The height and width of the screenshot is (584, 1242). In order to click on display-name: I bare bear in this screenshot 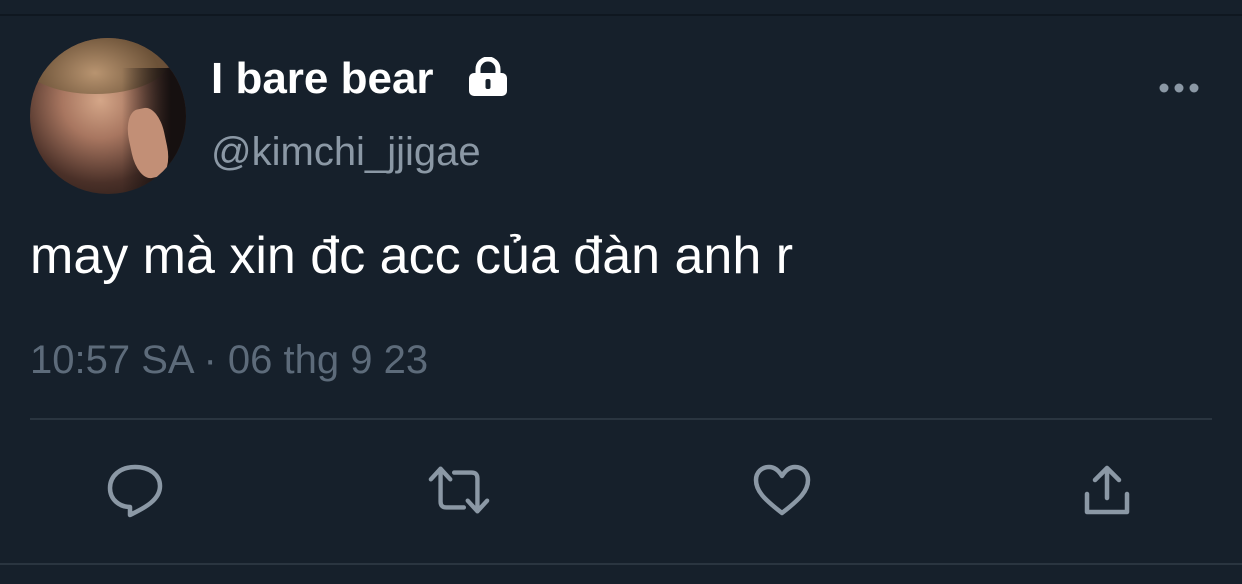, I will do `click(322, 79)`.